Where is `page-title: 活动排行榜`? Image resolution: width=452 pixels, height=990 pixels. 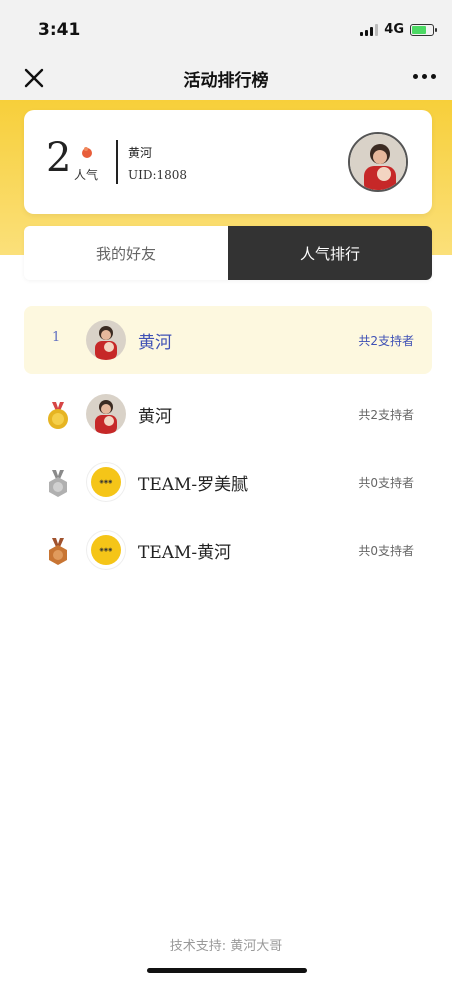
page-title: 活动排行榜 is located at coordinates (226, 81).